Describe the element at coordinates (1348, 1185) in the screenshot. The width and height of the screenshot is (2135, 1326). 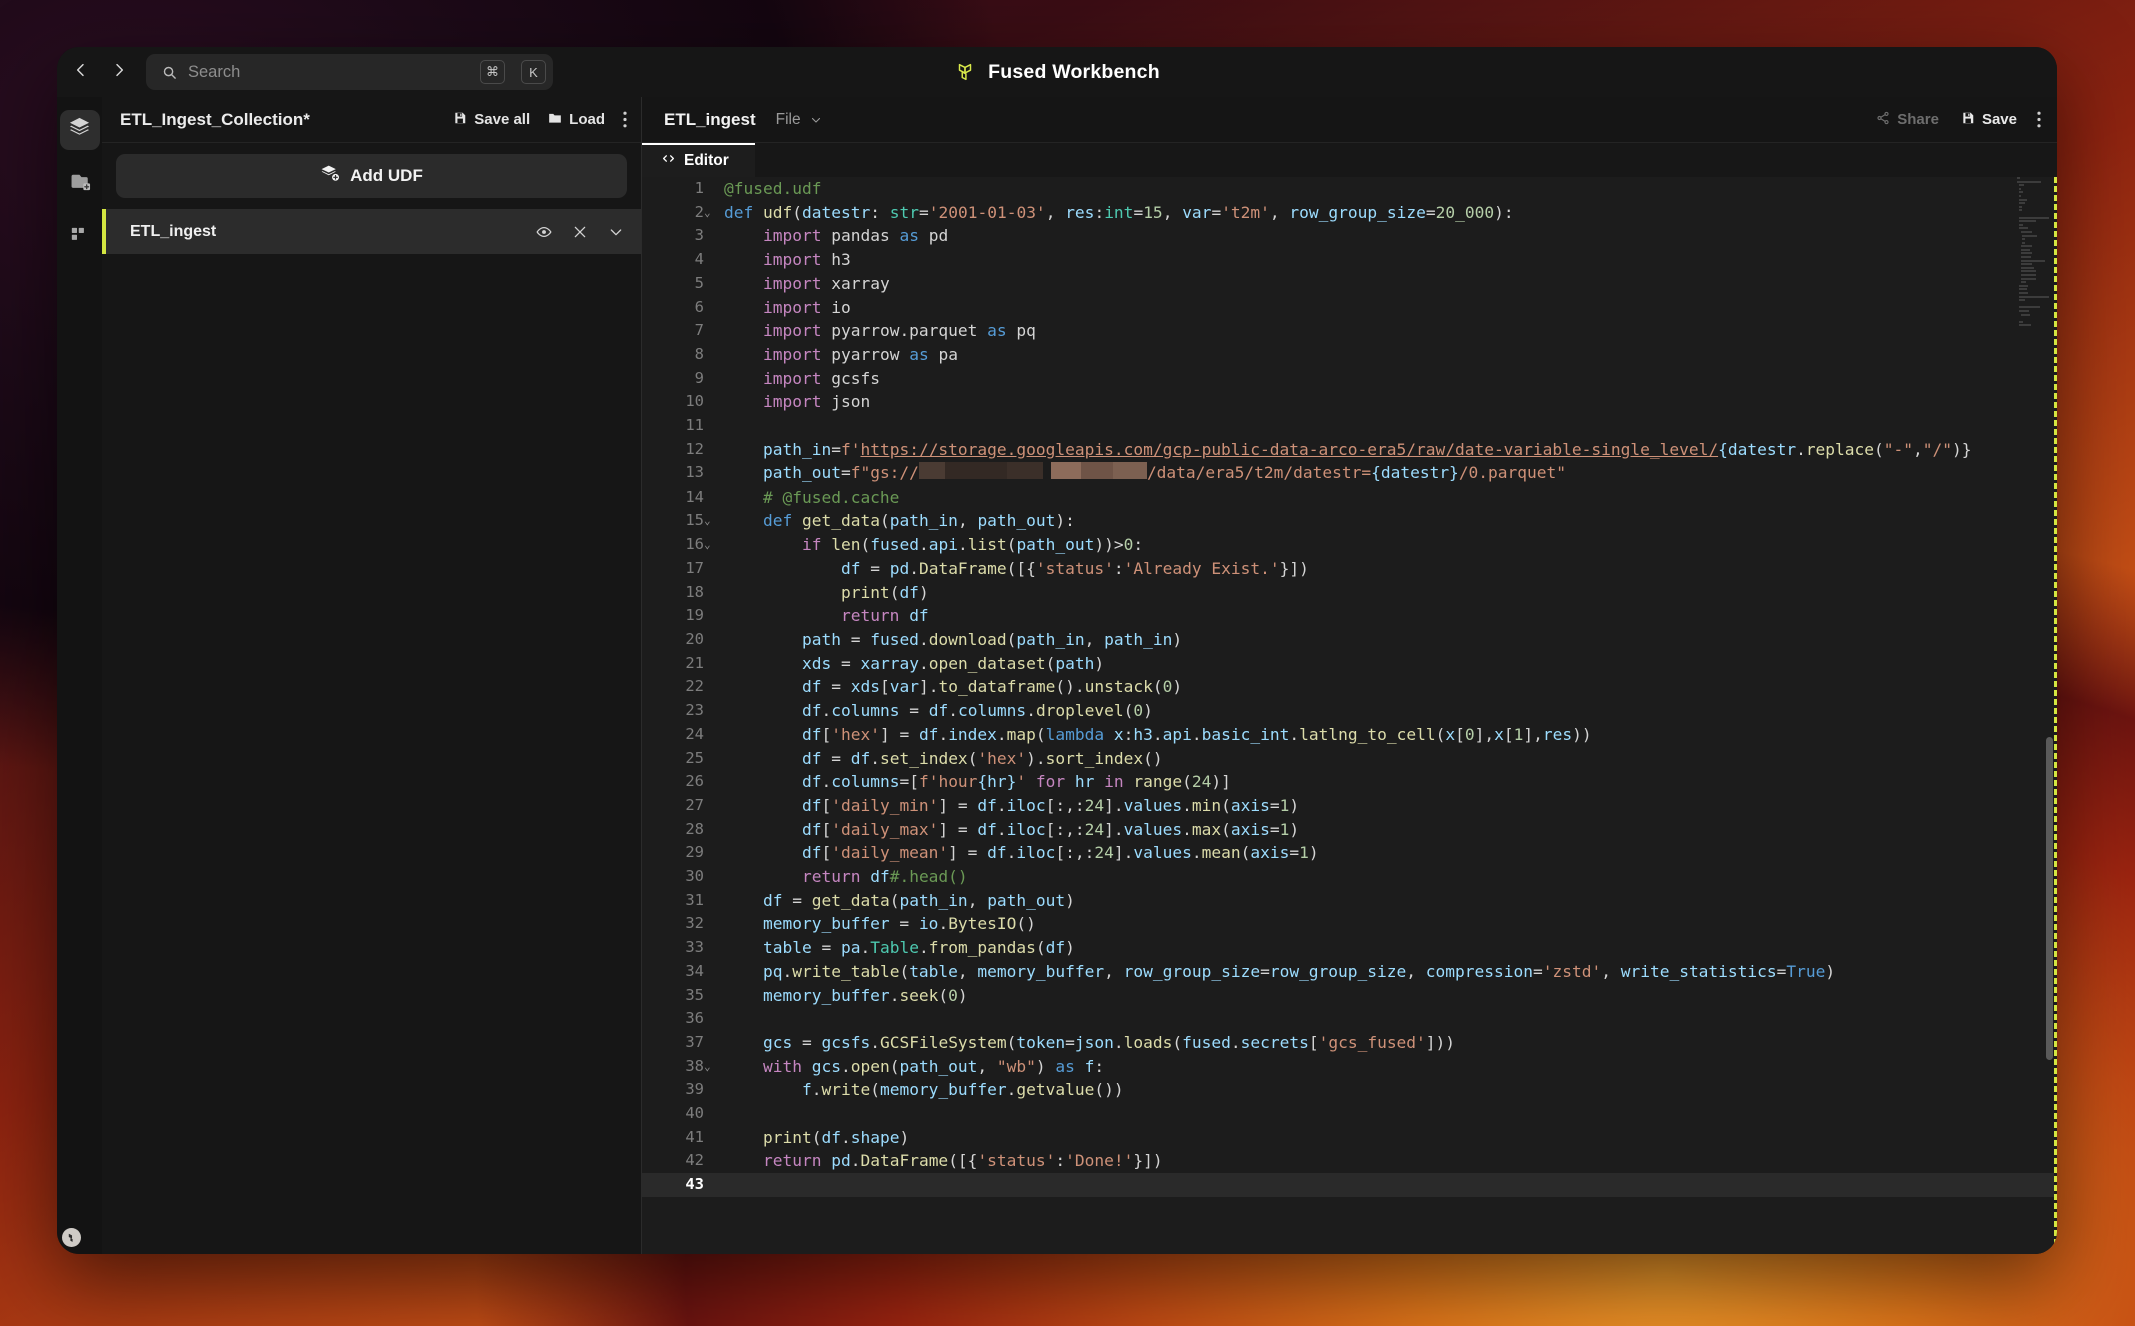
I see `code-line: 43` at that location.